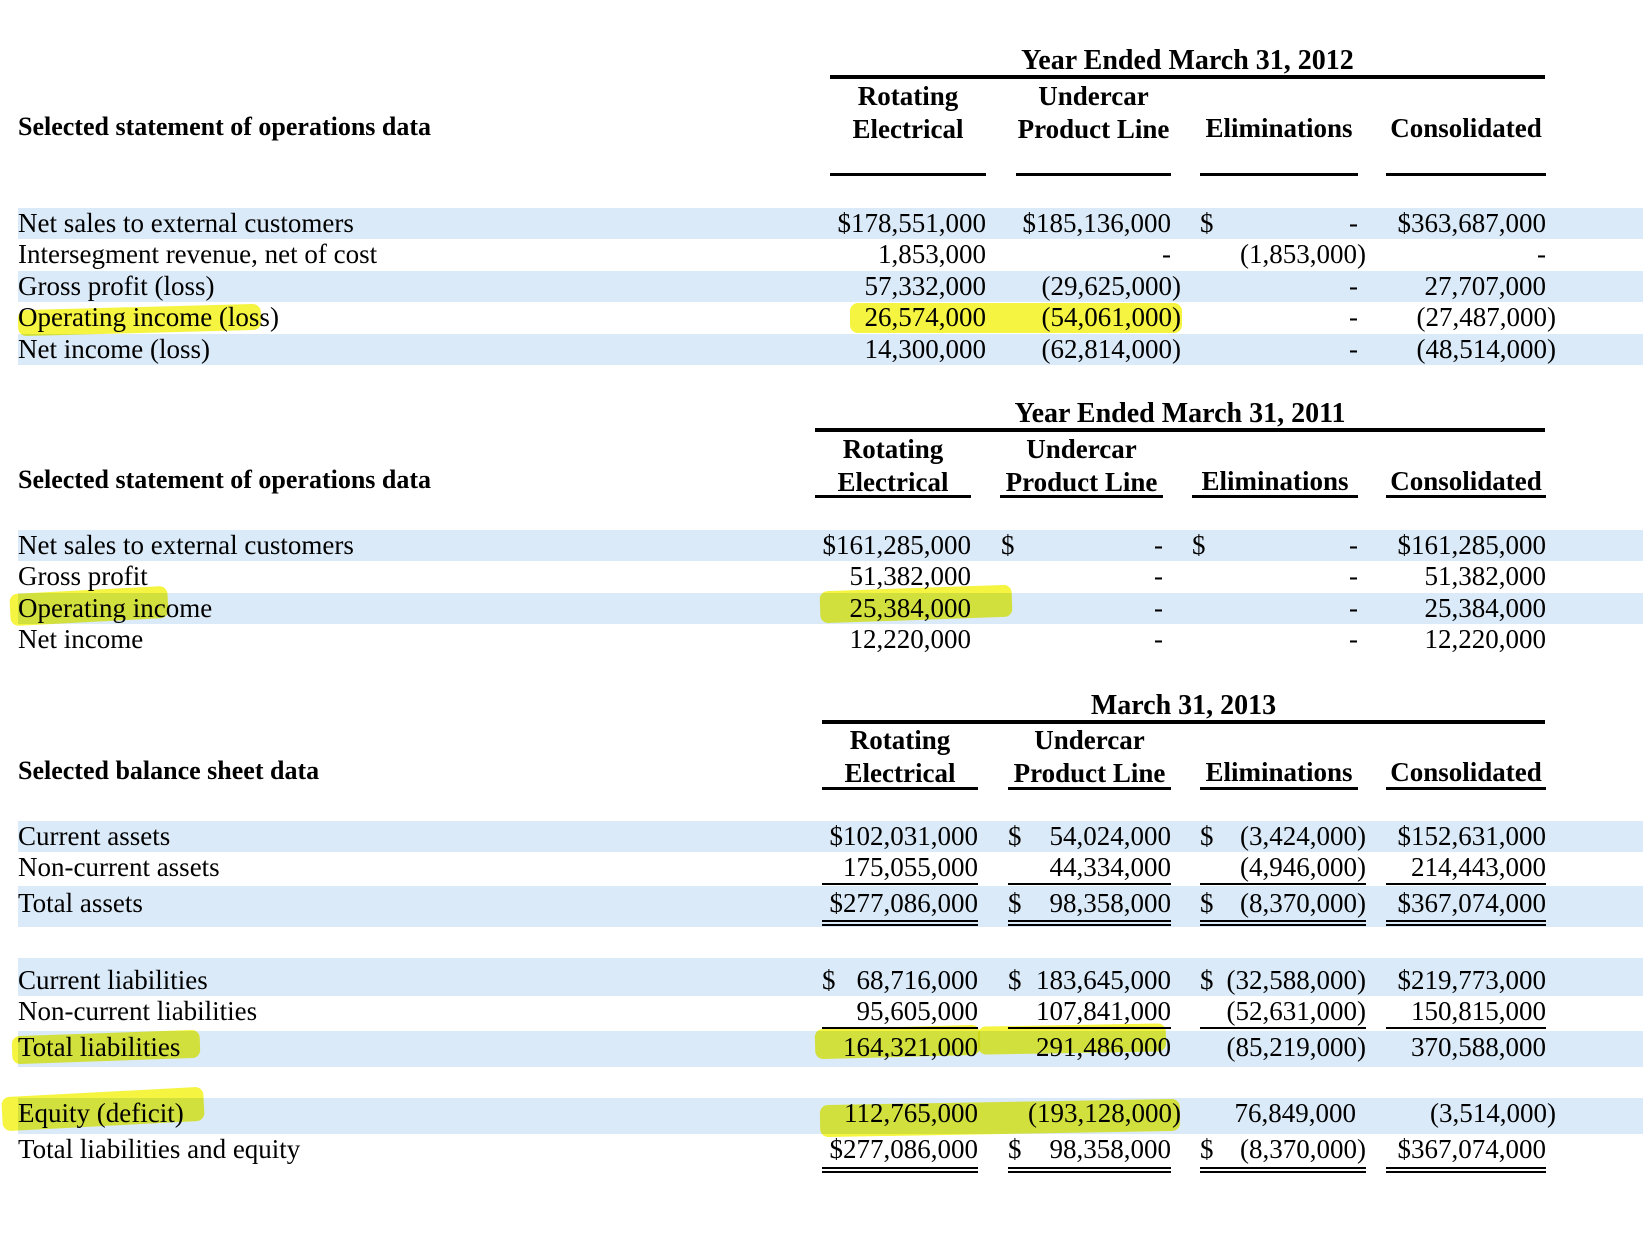 The image size is (1652, 1242). Describe the element at coordinates (1485, 286) in the screenshot. I see `cell-value: 27,707,000` at that location.